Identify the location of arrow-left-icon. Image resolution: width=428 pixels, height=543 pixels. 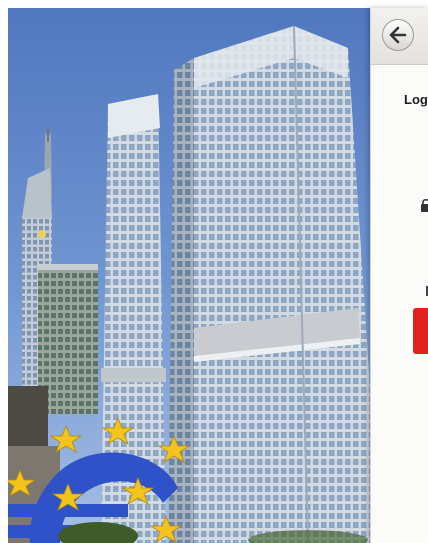
(398, 35).